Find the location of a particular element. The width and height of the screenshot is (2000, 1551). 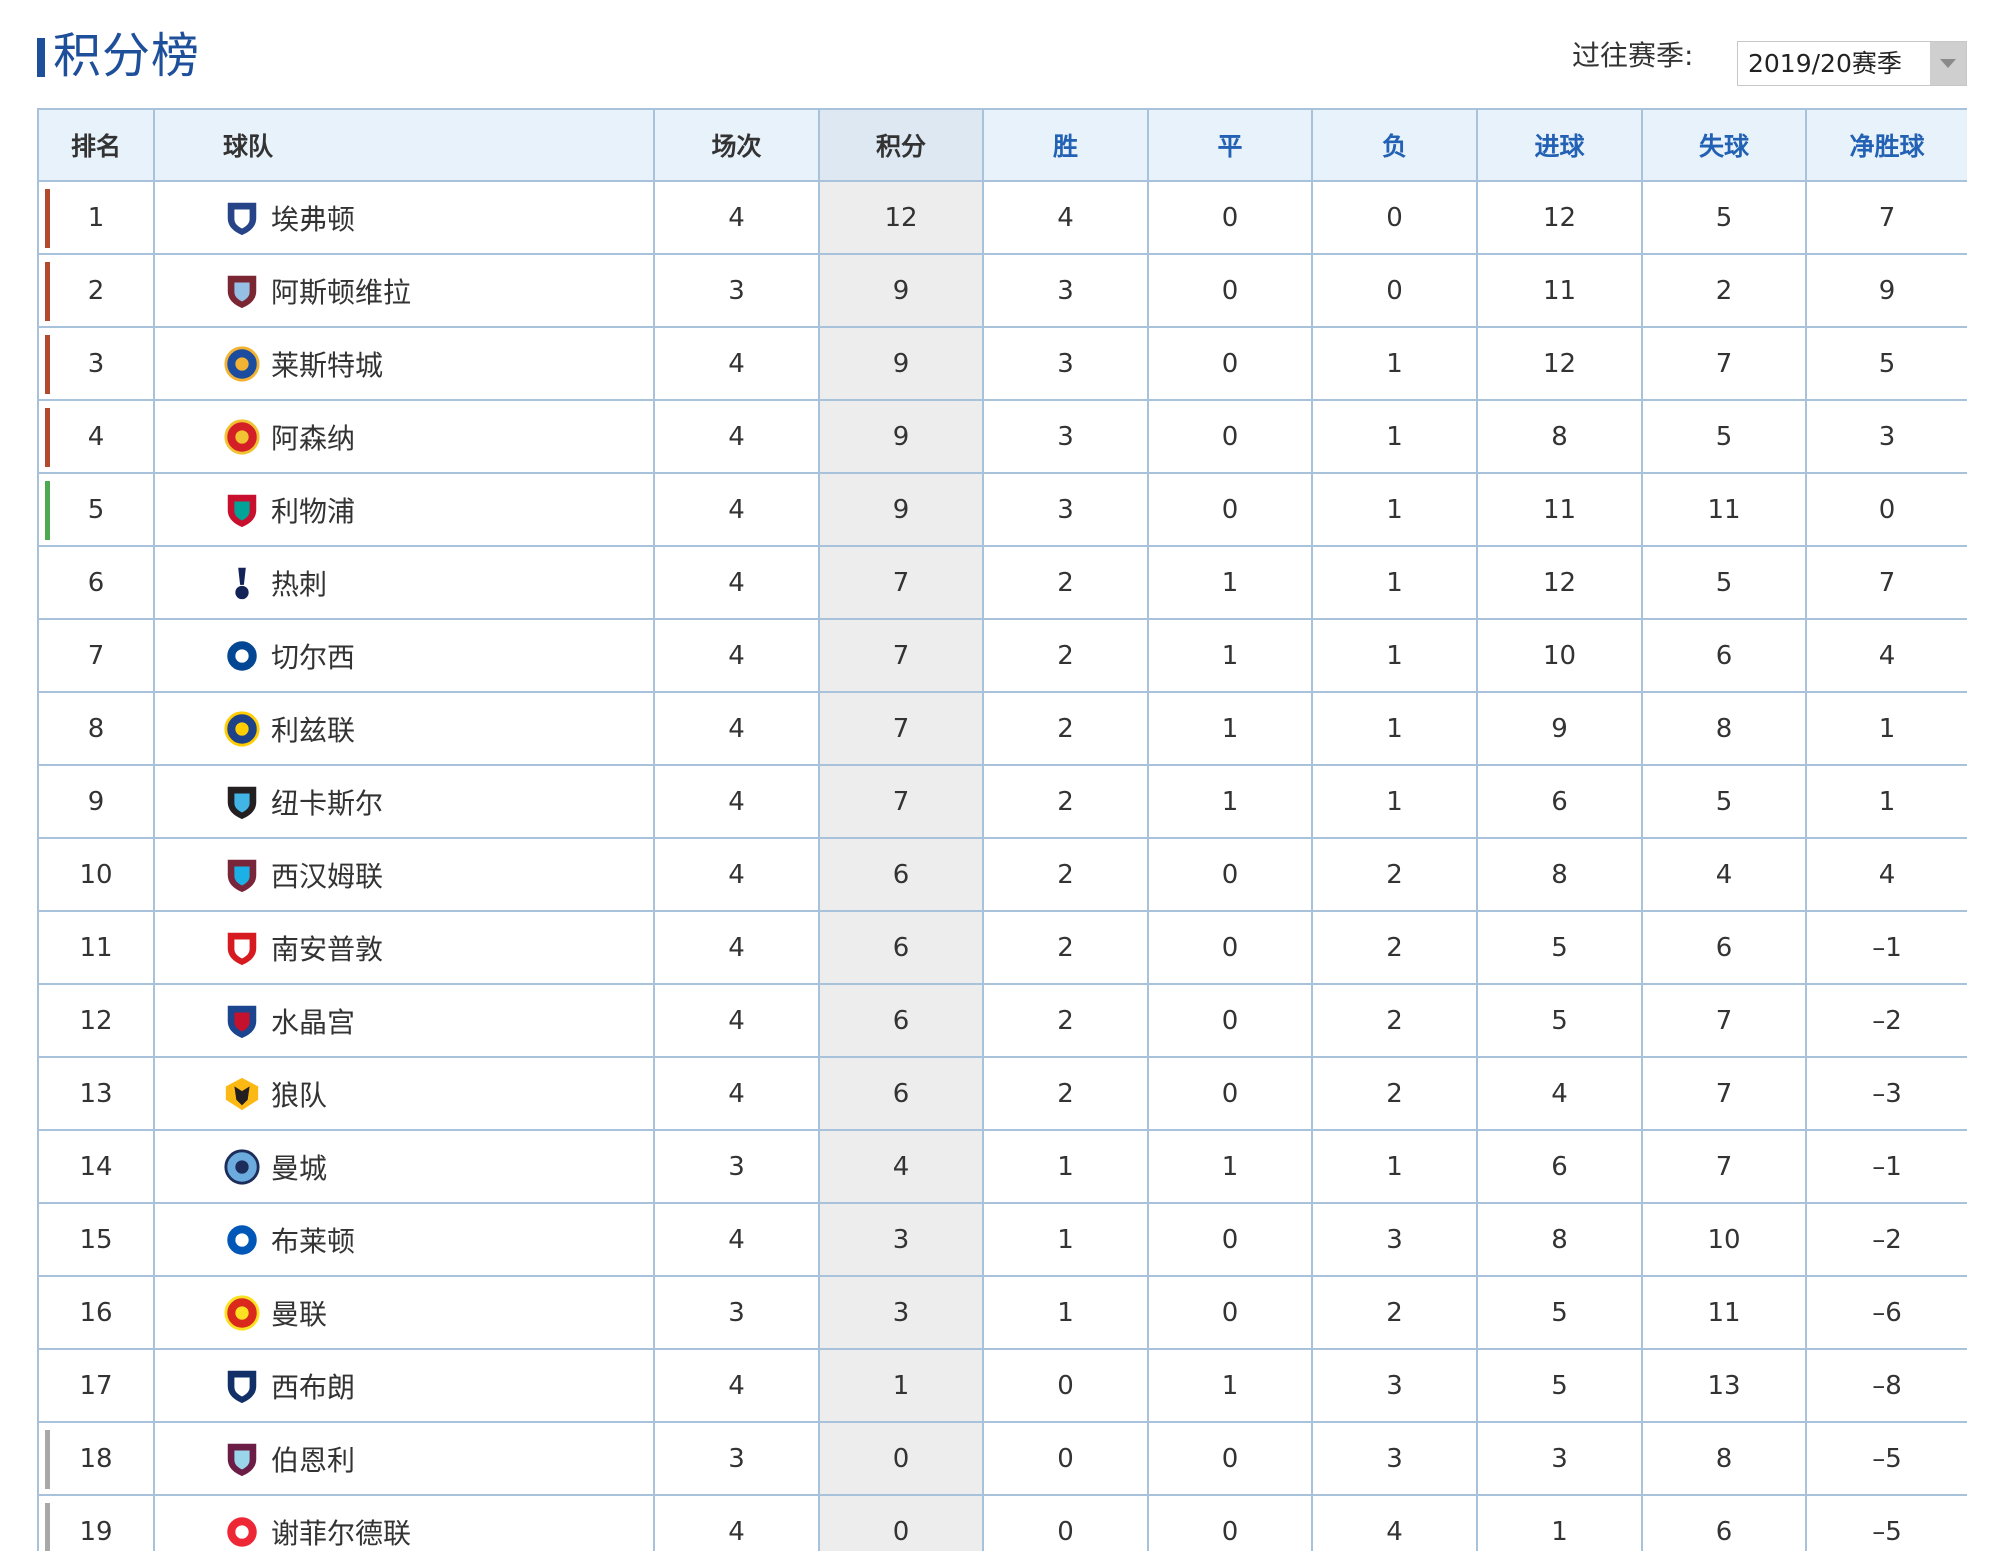

team-name: 水晶宫 is located at coordinates (313, 1021).